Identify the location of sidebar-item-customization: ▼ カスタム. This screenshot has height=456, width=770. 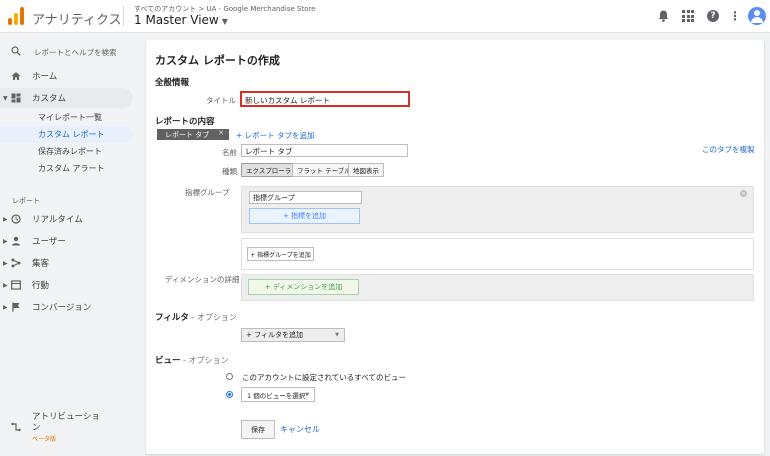
(66, 98).